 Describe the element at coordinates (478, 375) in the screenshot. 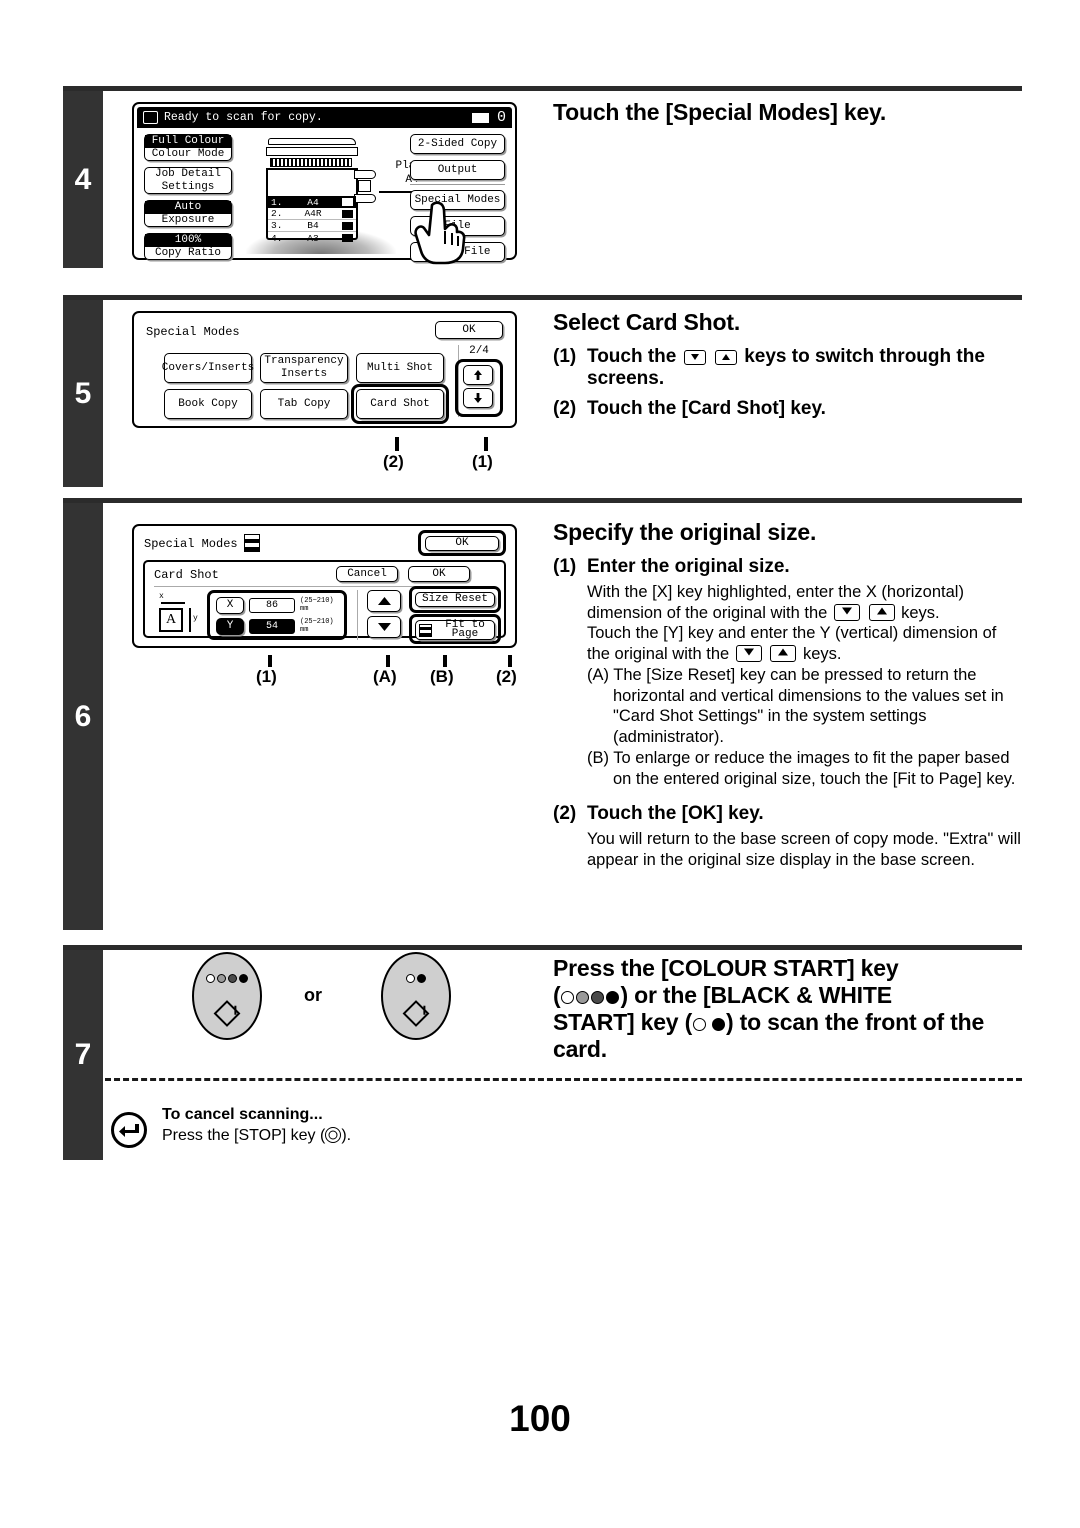

I see `scroll-up-button` at that location.